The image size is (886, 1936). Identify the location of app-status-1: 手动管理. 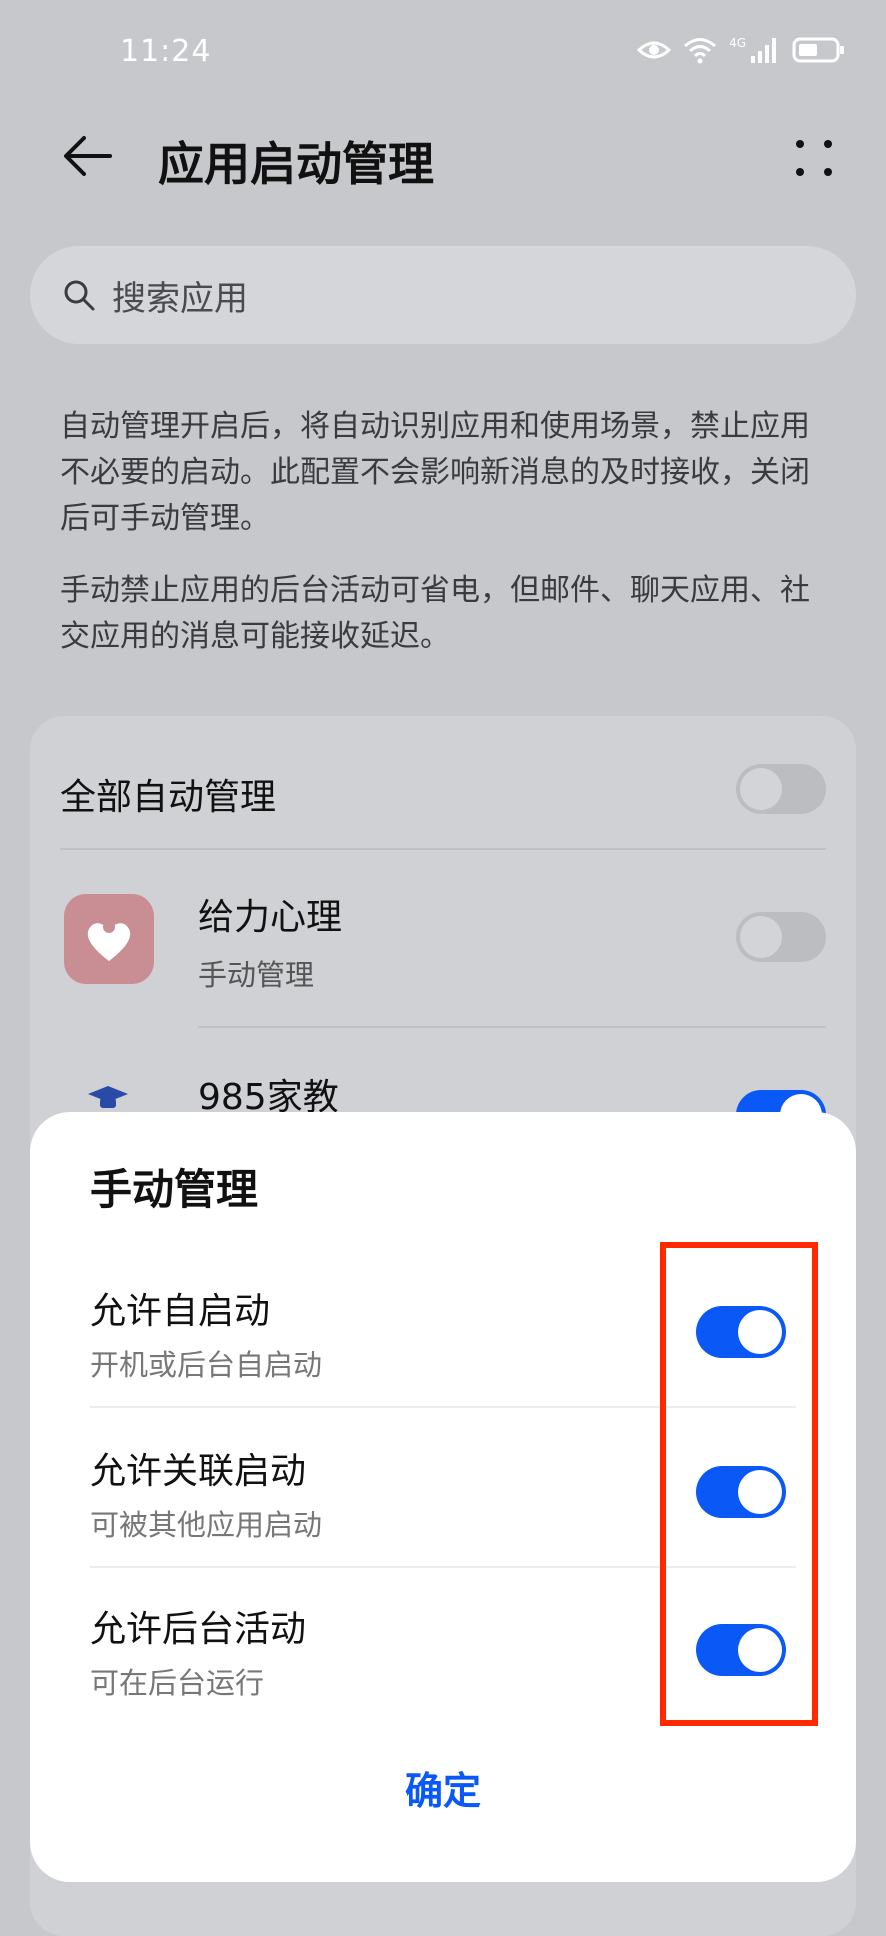
(256, 975).